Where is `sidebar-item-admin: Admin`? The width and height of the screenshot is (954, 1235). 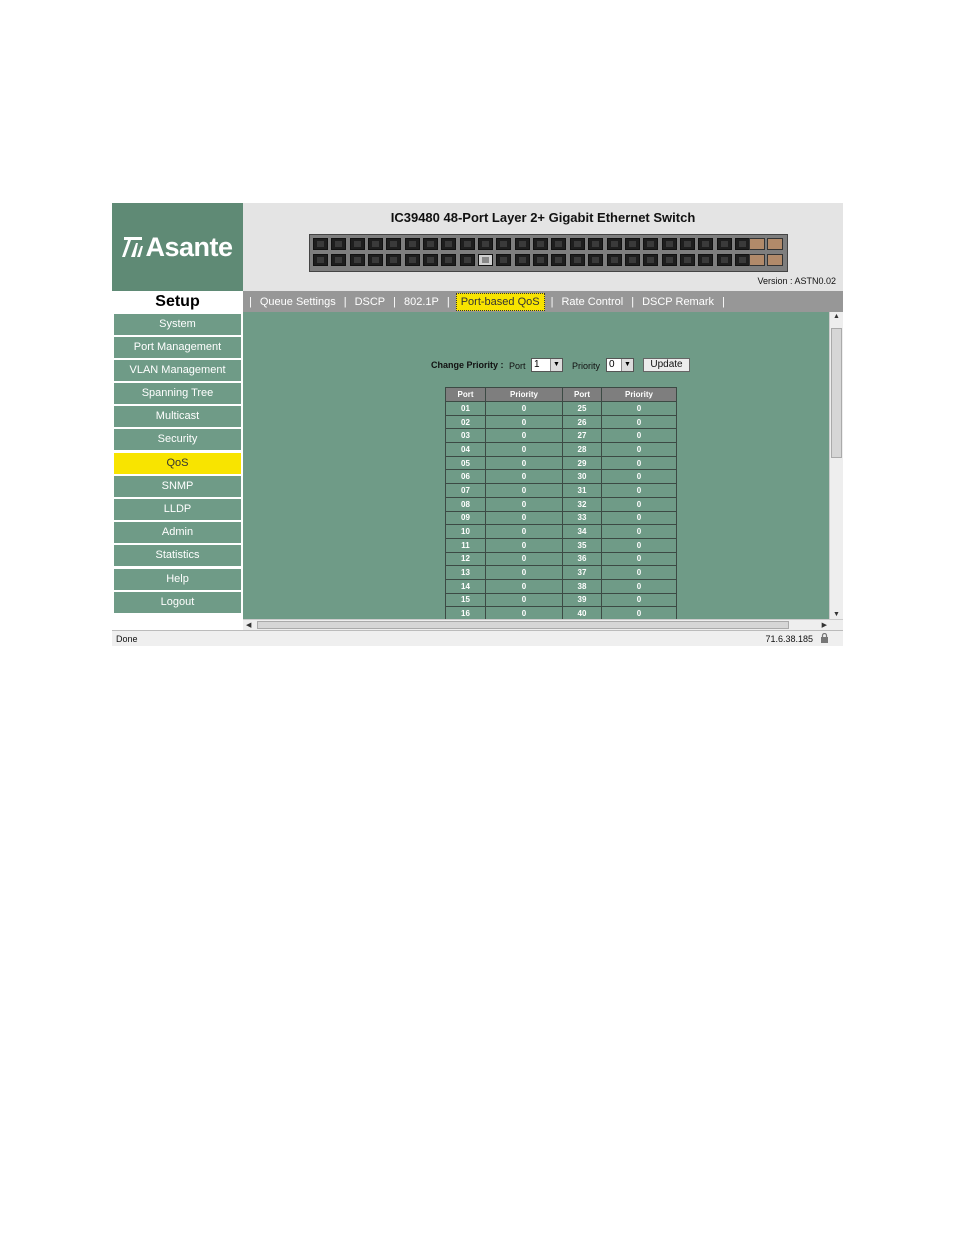 sidebar-item-admin: Admin is located at coordinates (177, 532).